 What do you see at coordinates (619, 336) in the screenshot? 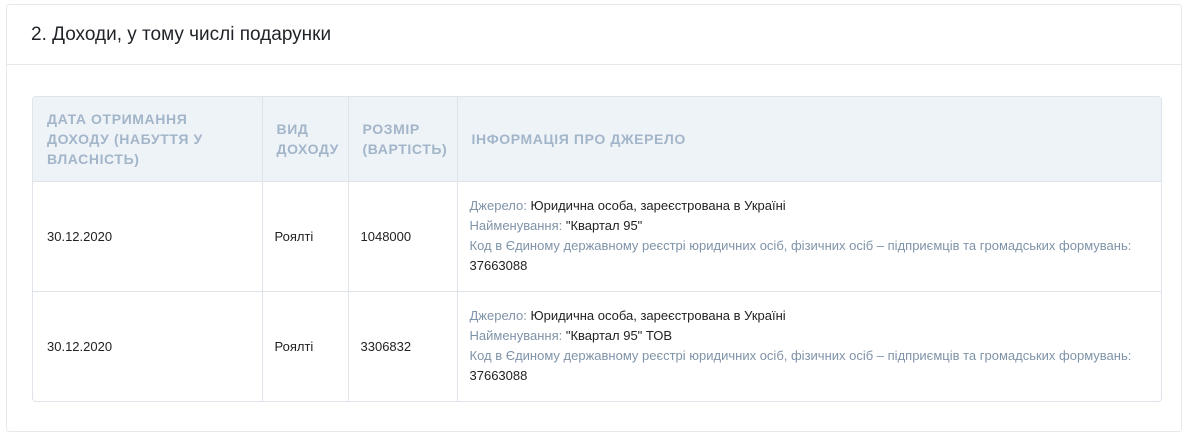
I see `name-value: "Квартал 95" ТОВ` at bounding box center [619, 336].